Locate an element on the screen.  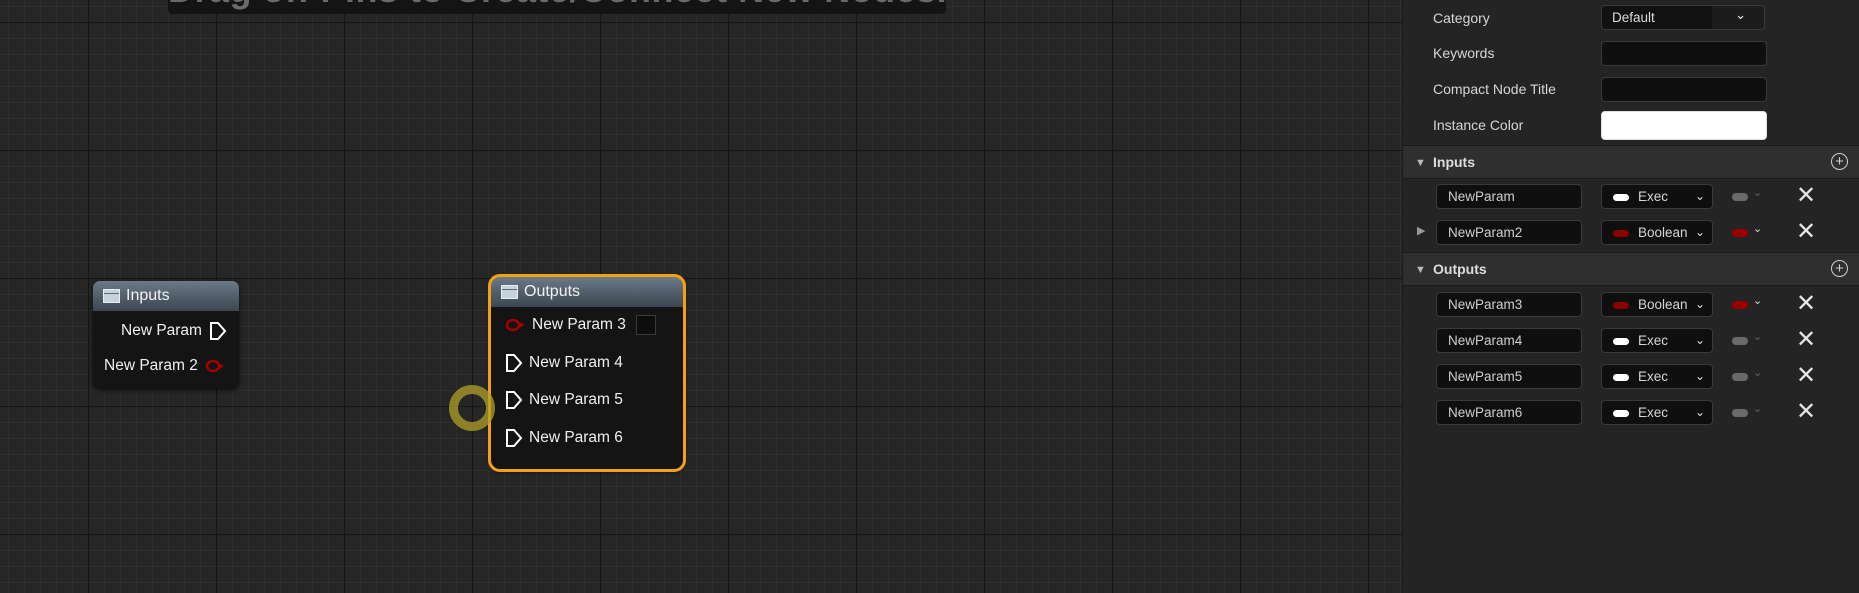
inputs-node-header: Inputs is located at coordinates (166, 296).